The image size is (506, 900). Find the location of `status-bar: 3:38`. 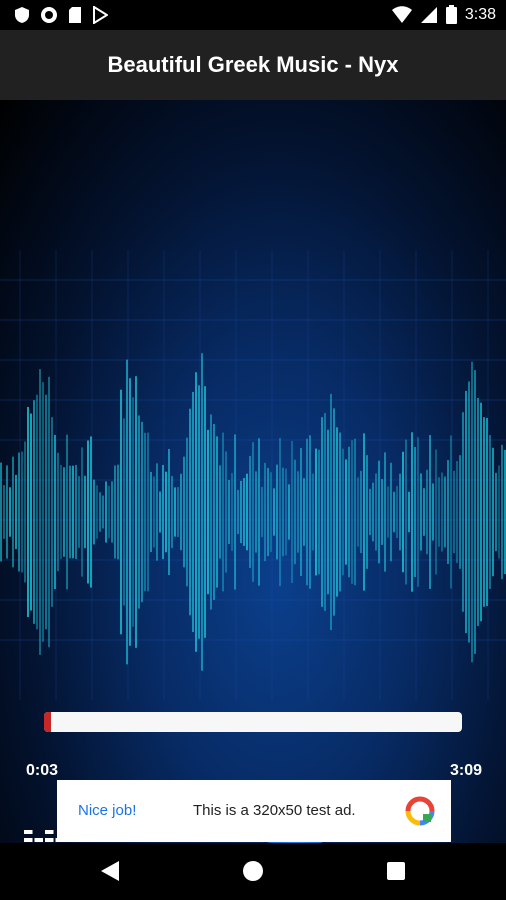

status-bar: 3:38 is located at coordinates (253, 15).